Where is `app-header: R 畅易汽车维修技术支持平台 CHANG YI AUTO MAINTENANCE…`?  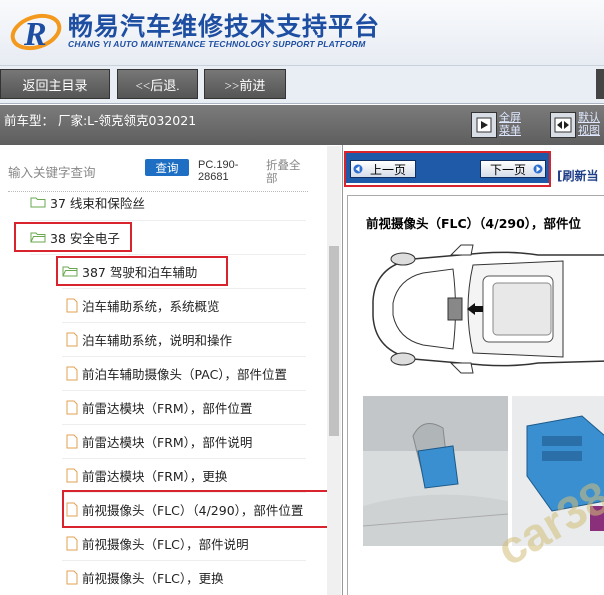 app-header: R 畅易汽车维修技术支持平台 CHANG YI AUTO MAINTENANCE… is located at coordinates (302, 33).